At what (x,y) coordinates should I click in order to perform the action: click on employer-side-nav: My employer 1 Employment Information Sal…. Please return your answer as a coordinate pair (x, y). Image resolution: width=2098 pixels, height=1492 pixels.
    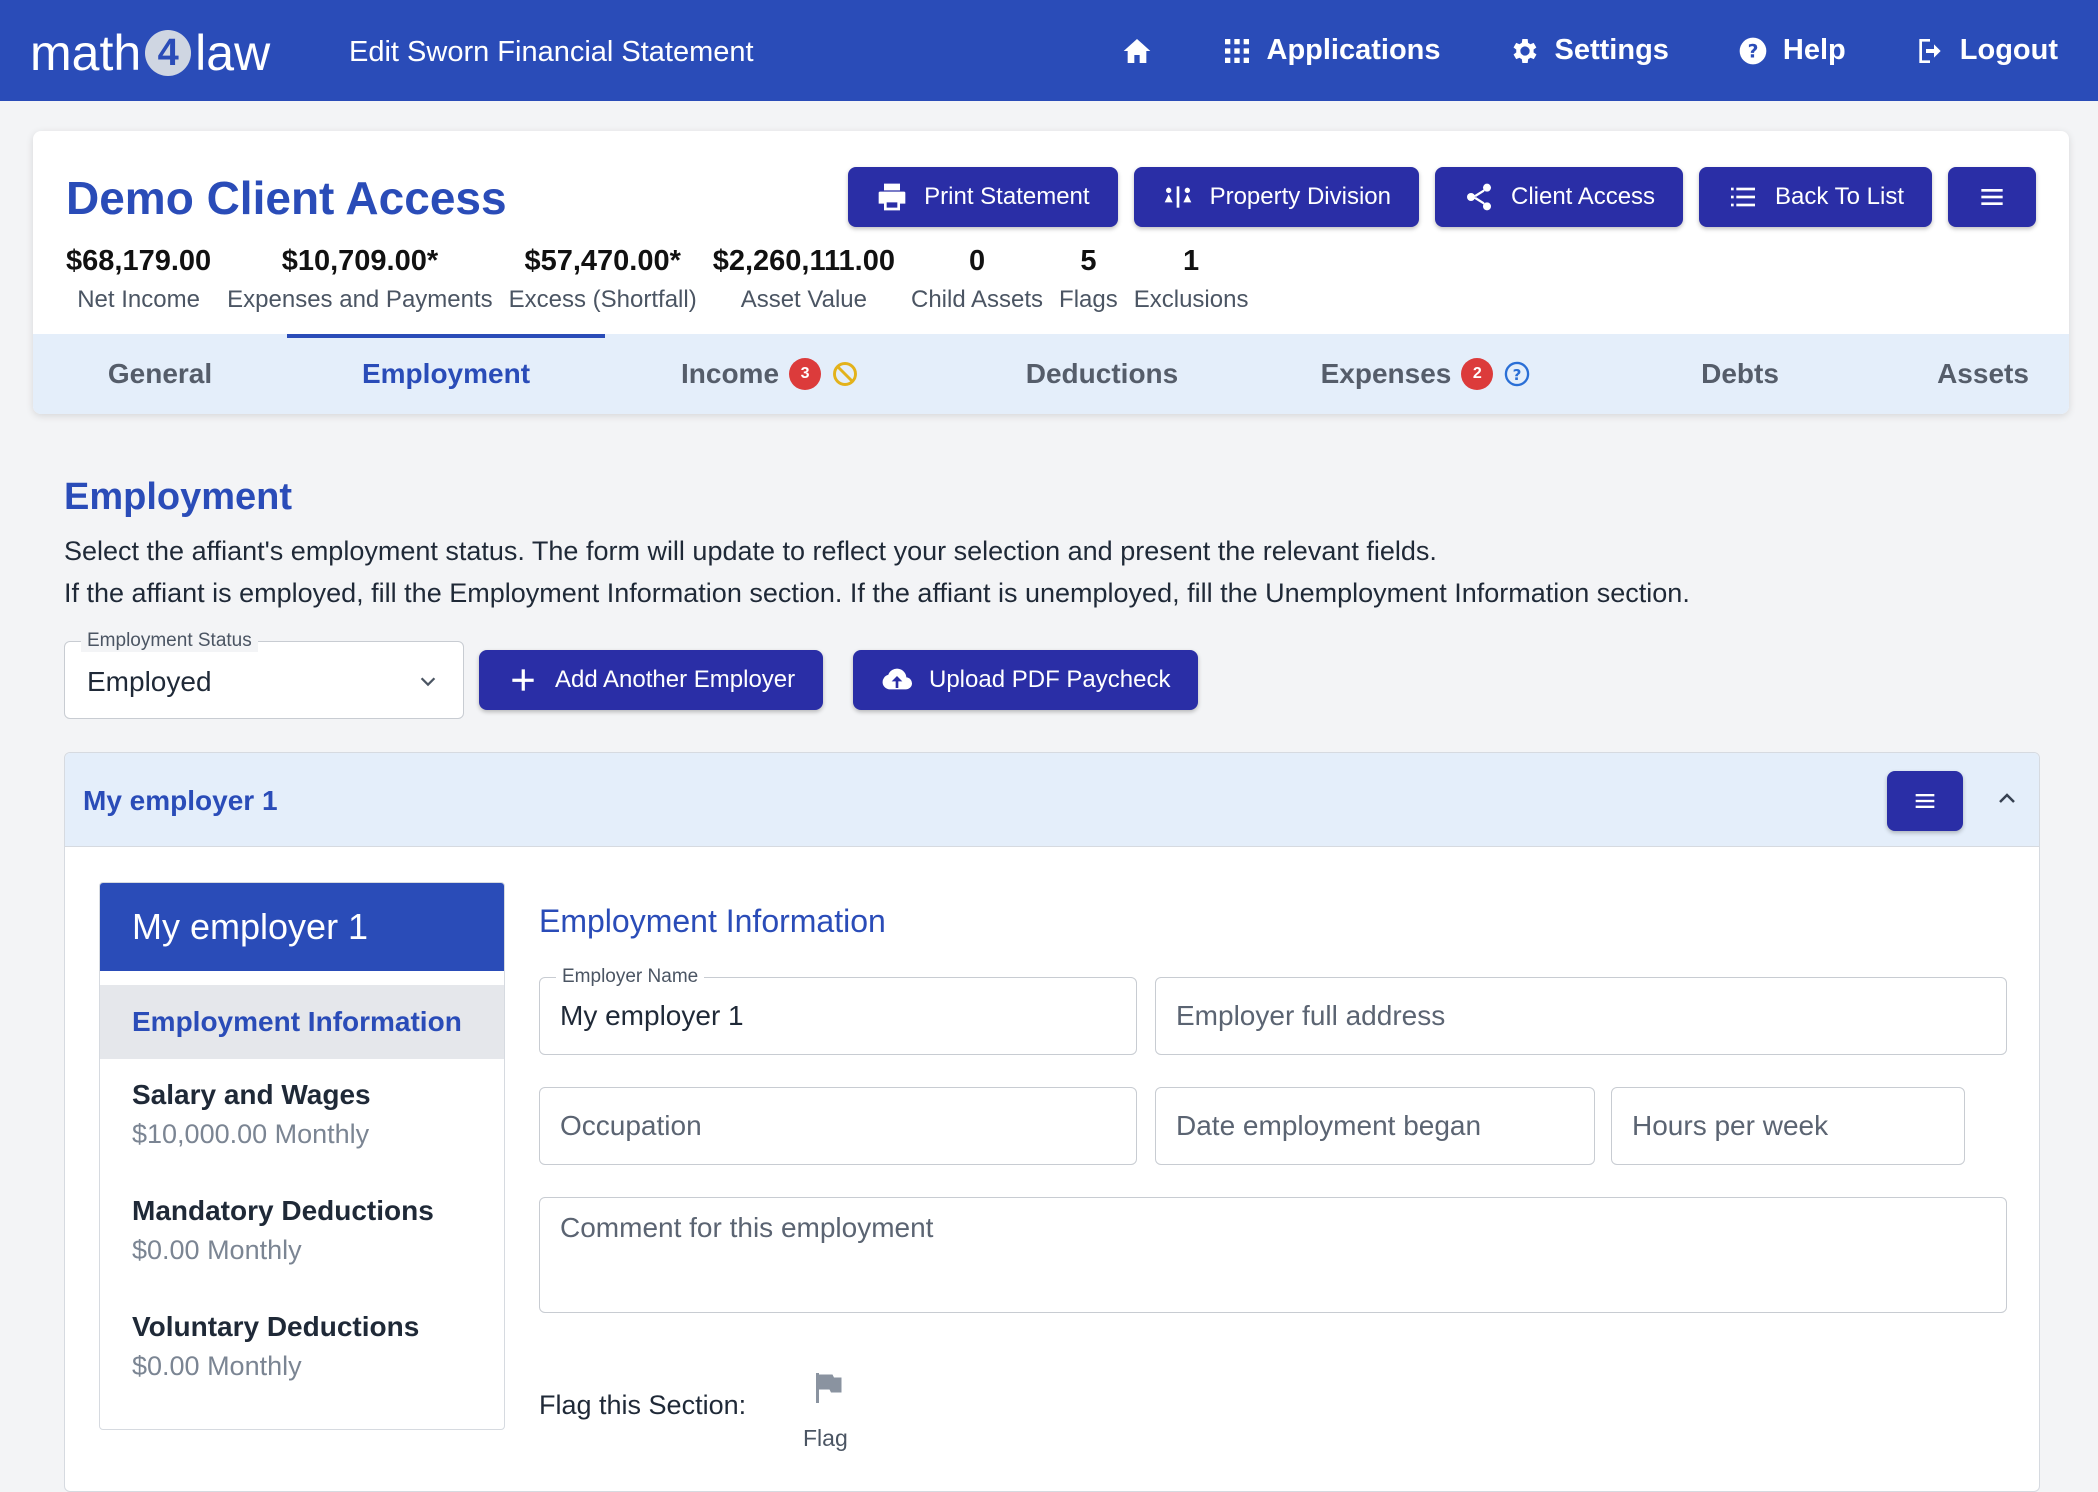
    Looking at the image, I should click on (302, 1156).